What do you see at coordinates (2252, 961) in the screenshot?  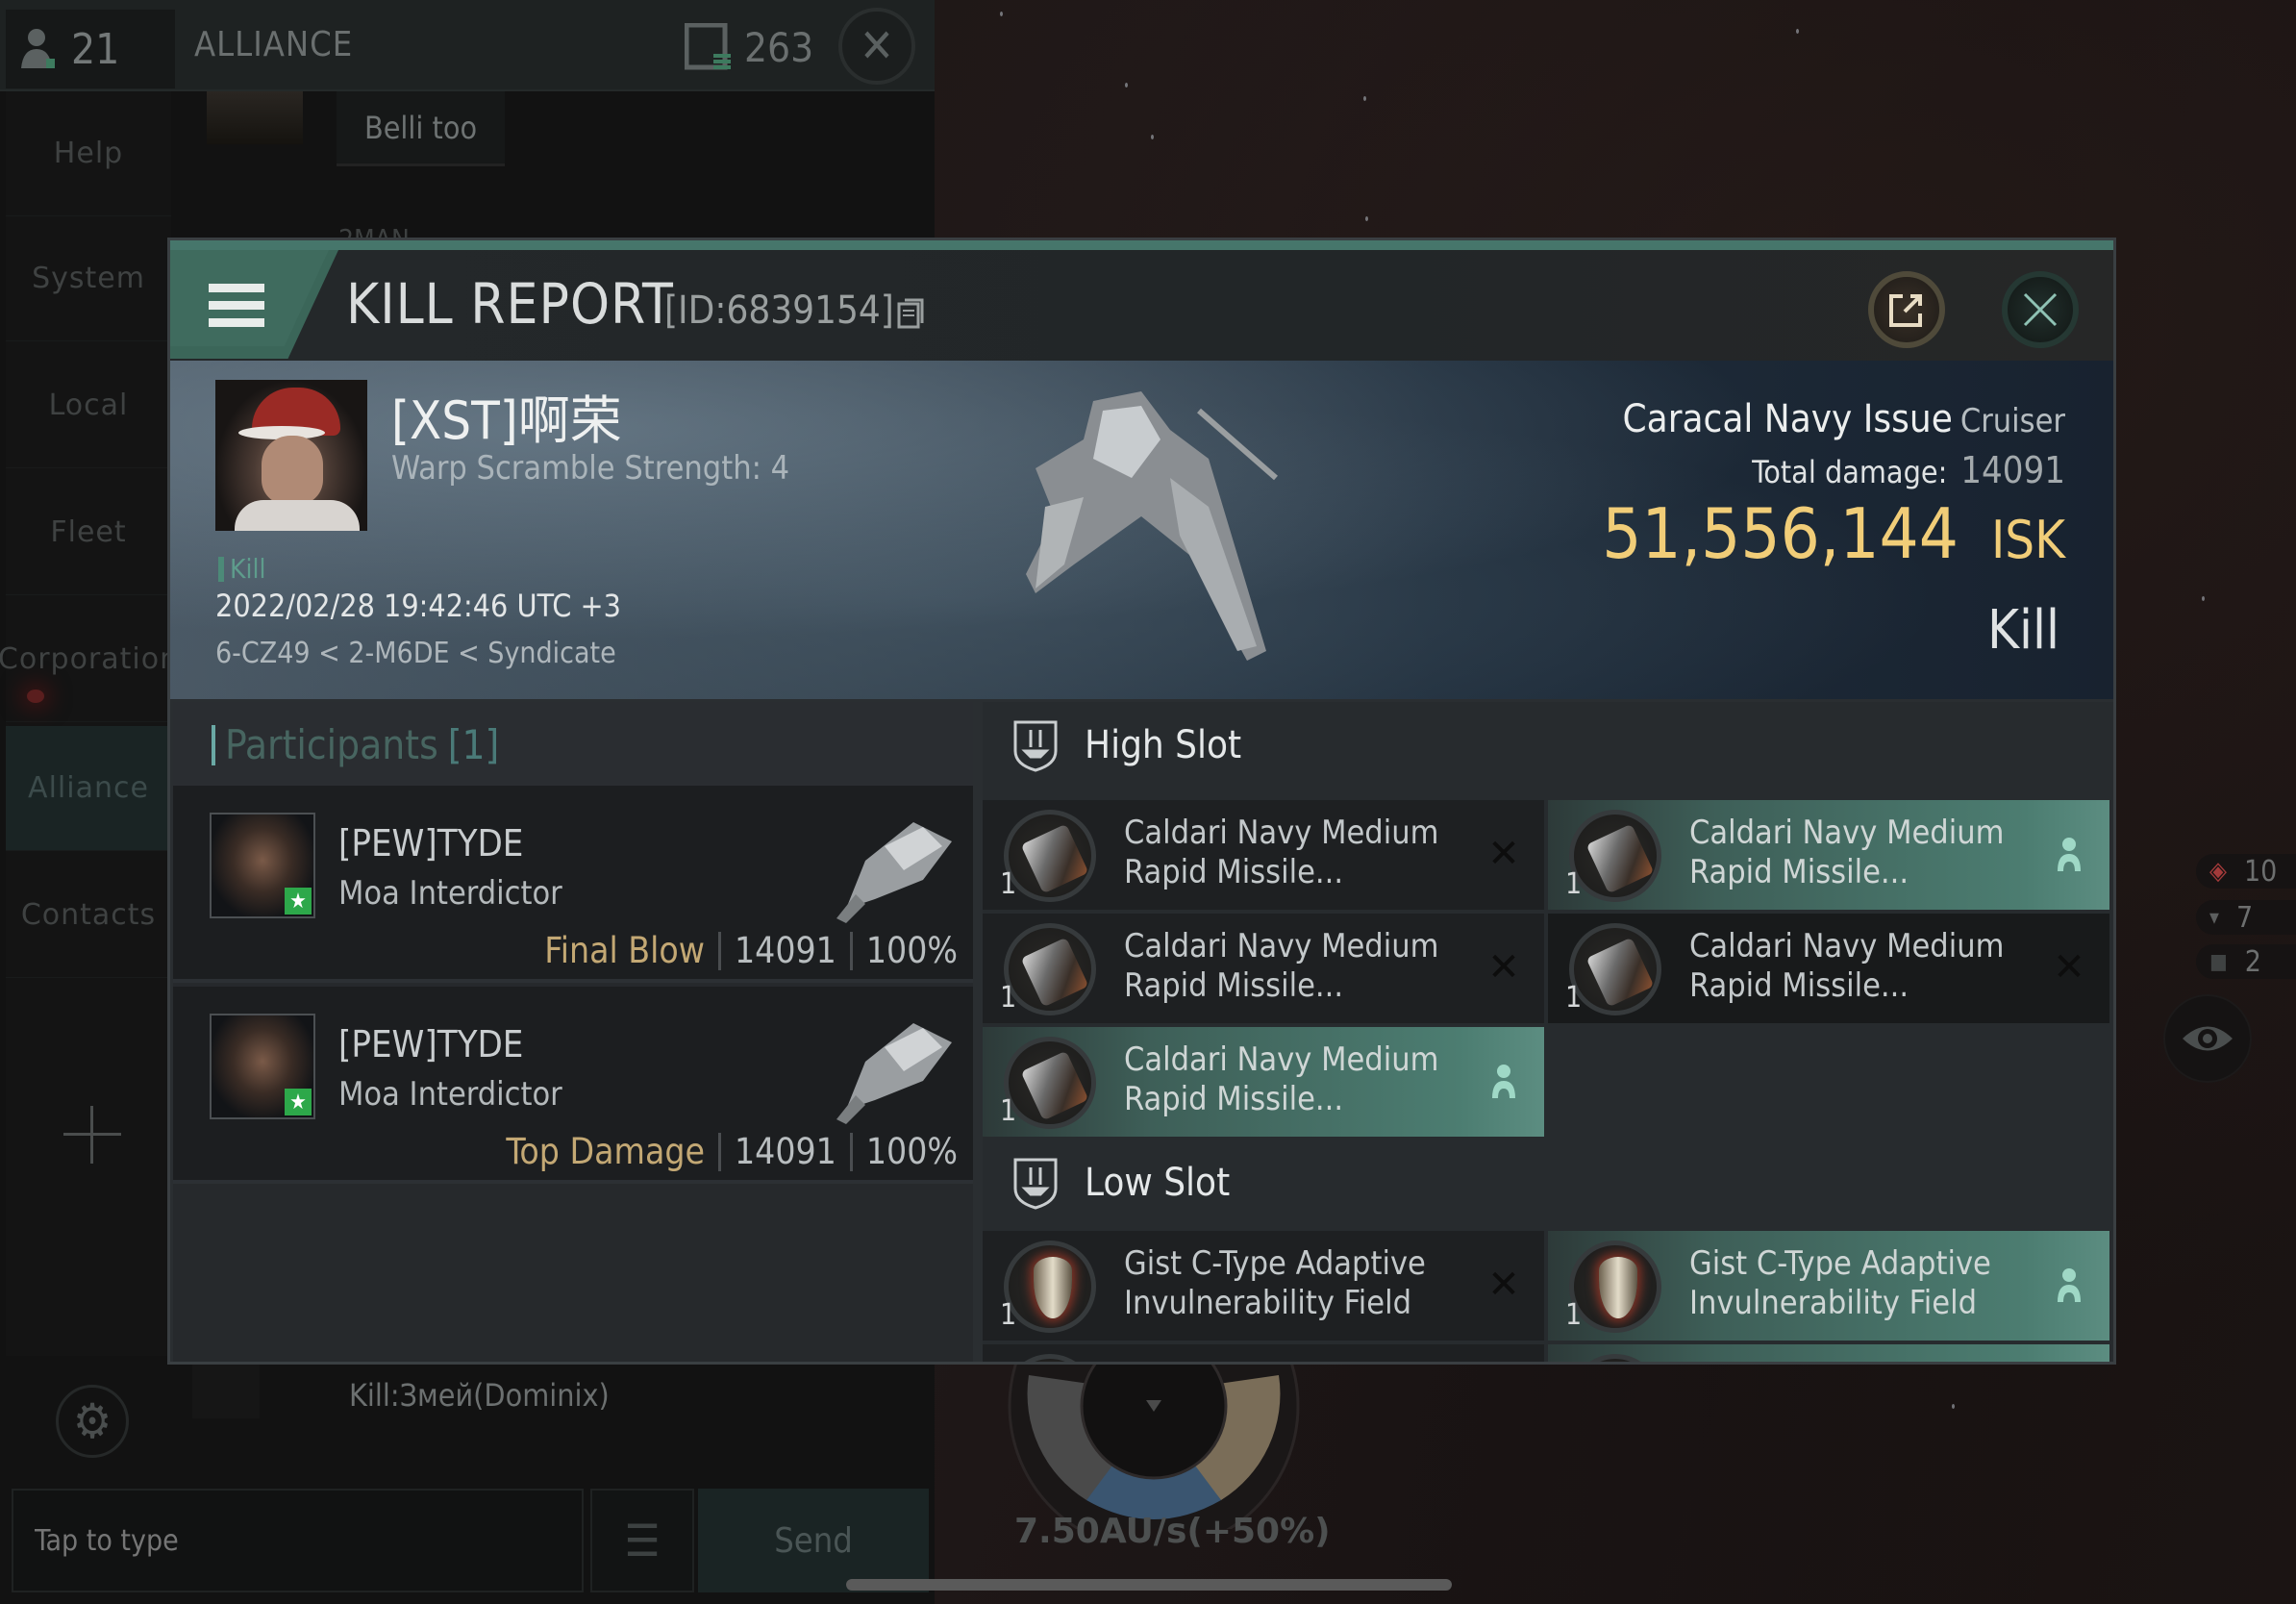 I see `hud-counter-value: 2` at bounding box center [2252, 961].